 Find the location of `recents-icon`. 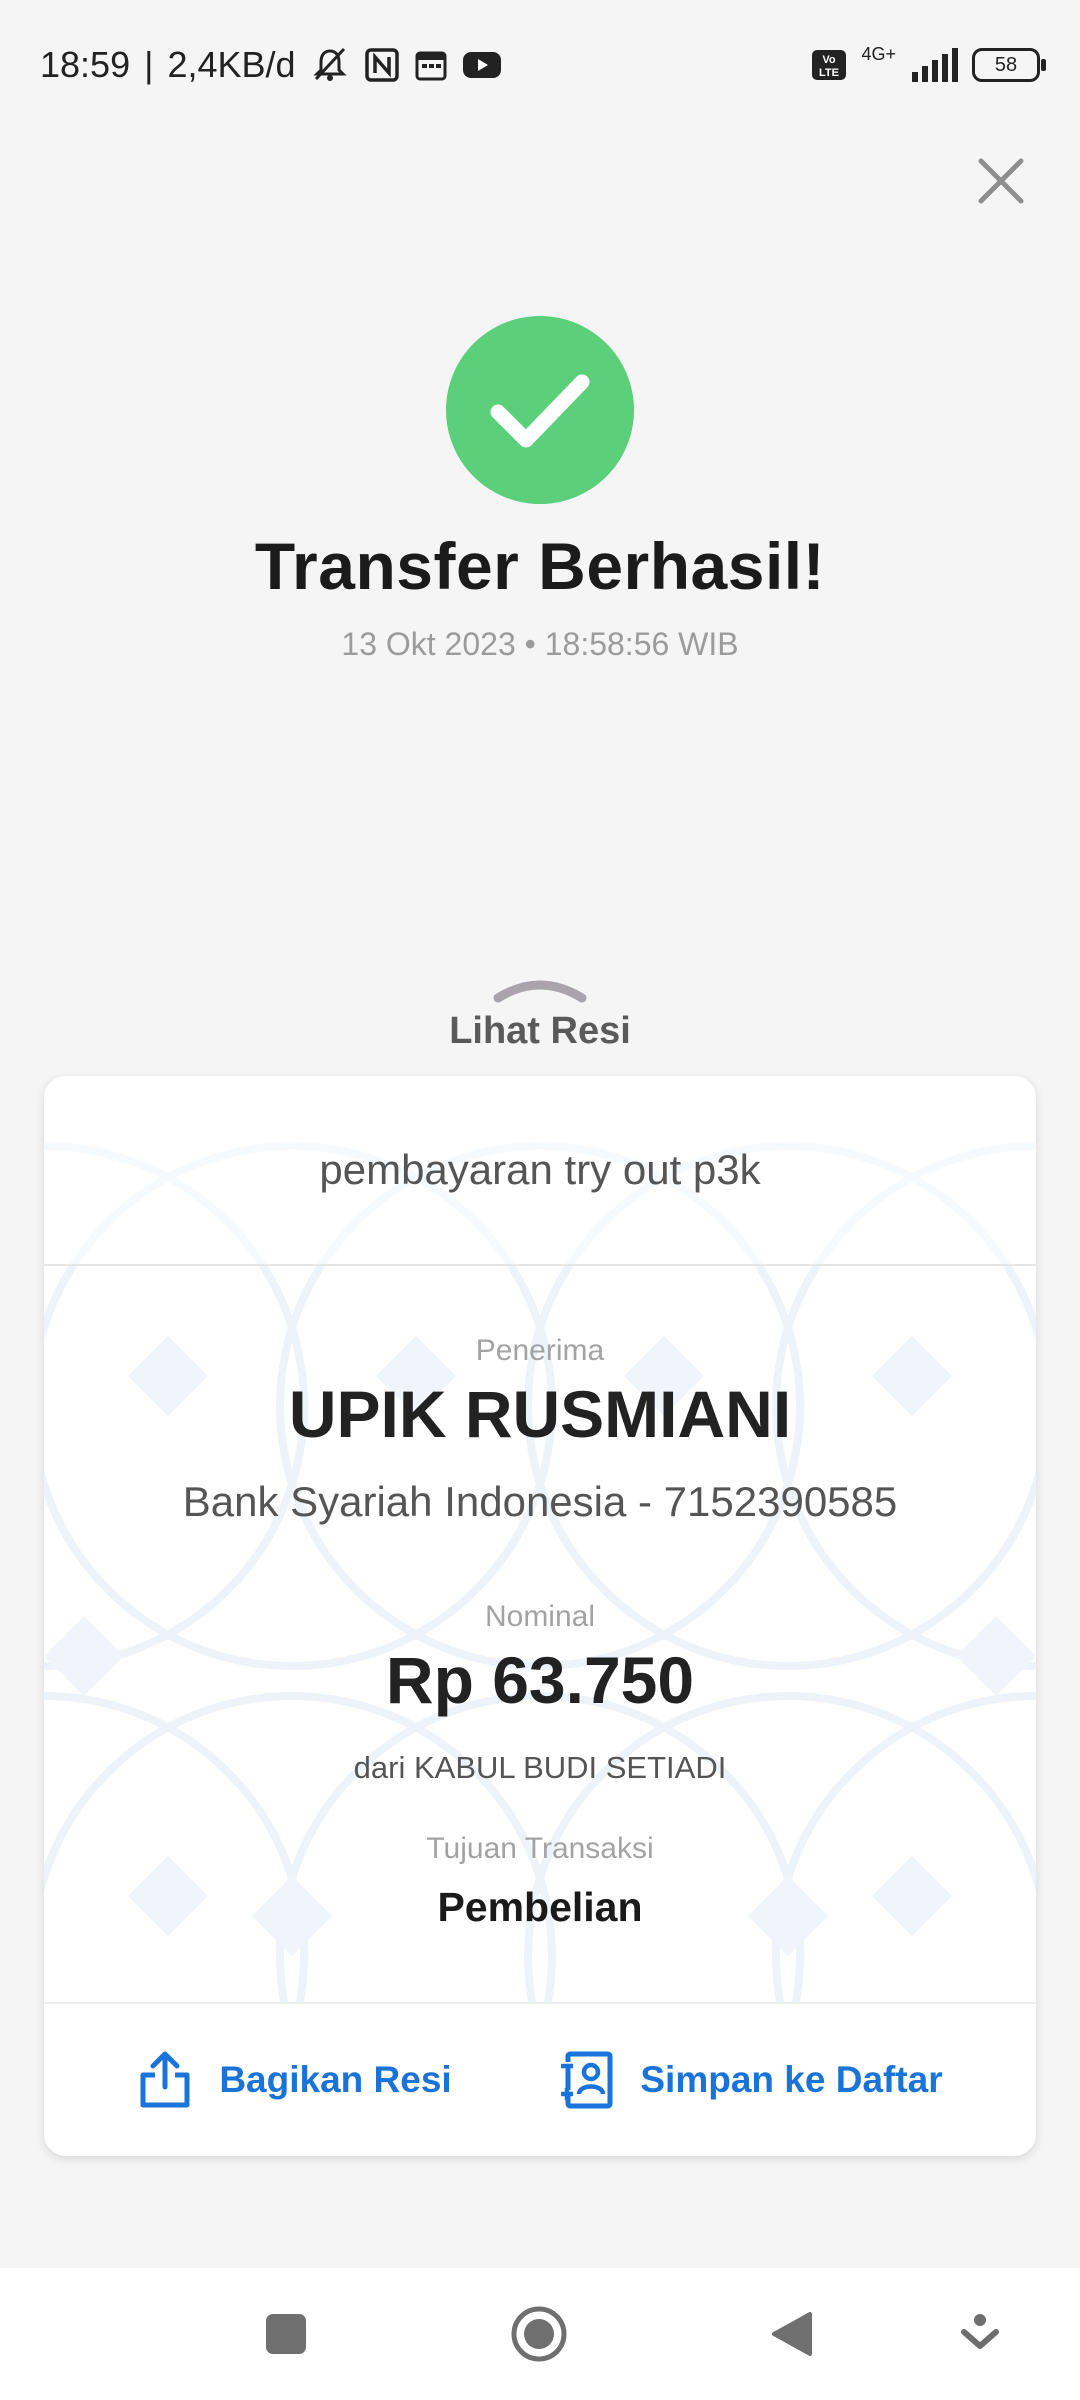

recents-icon is located at coordinates (286, 2334).